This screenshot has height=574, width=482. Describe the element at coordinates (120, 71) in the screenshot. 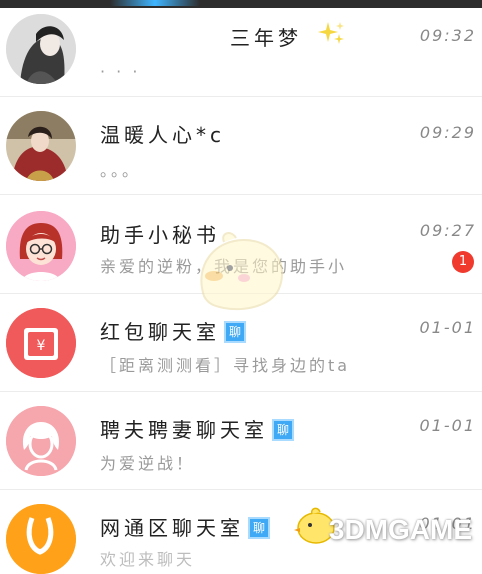

I see `chat-preview: · · ·` at that location.